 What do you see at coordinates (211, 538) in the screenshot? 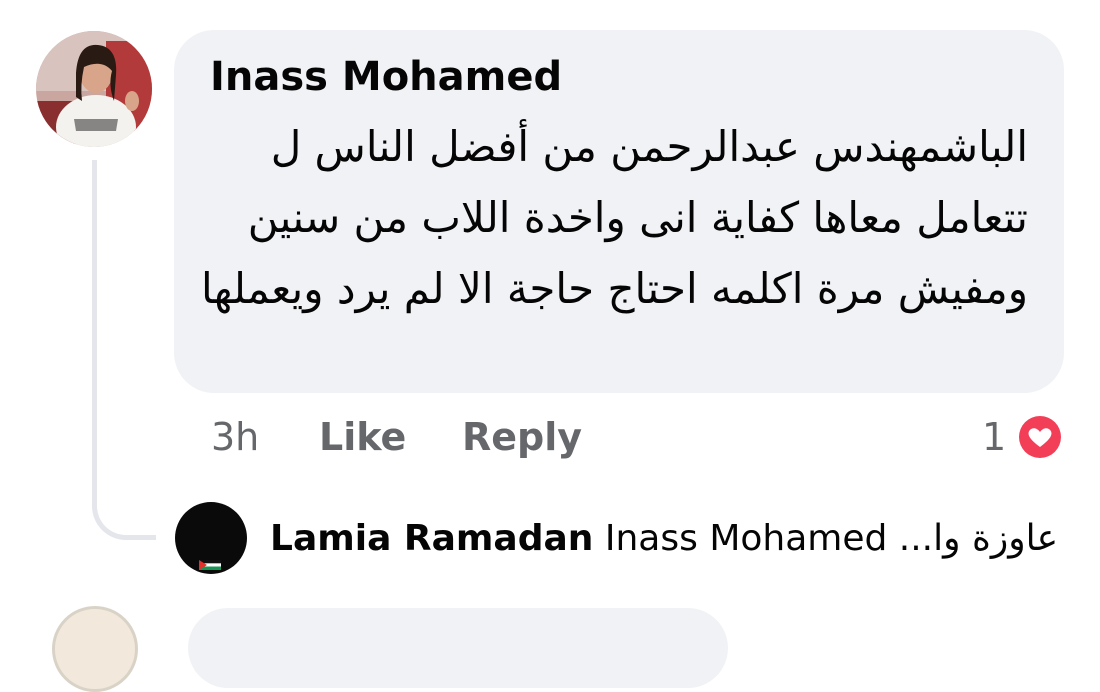
I see `avatar-lamia-ramadan` at bounding box center [211, 538].